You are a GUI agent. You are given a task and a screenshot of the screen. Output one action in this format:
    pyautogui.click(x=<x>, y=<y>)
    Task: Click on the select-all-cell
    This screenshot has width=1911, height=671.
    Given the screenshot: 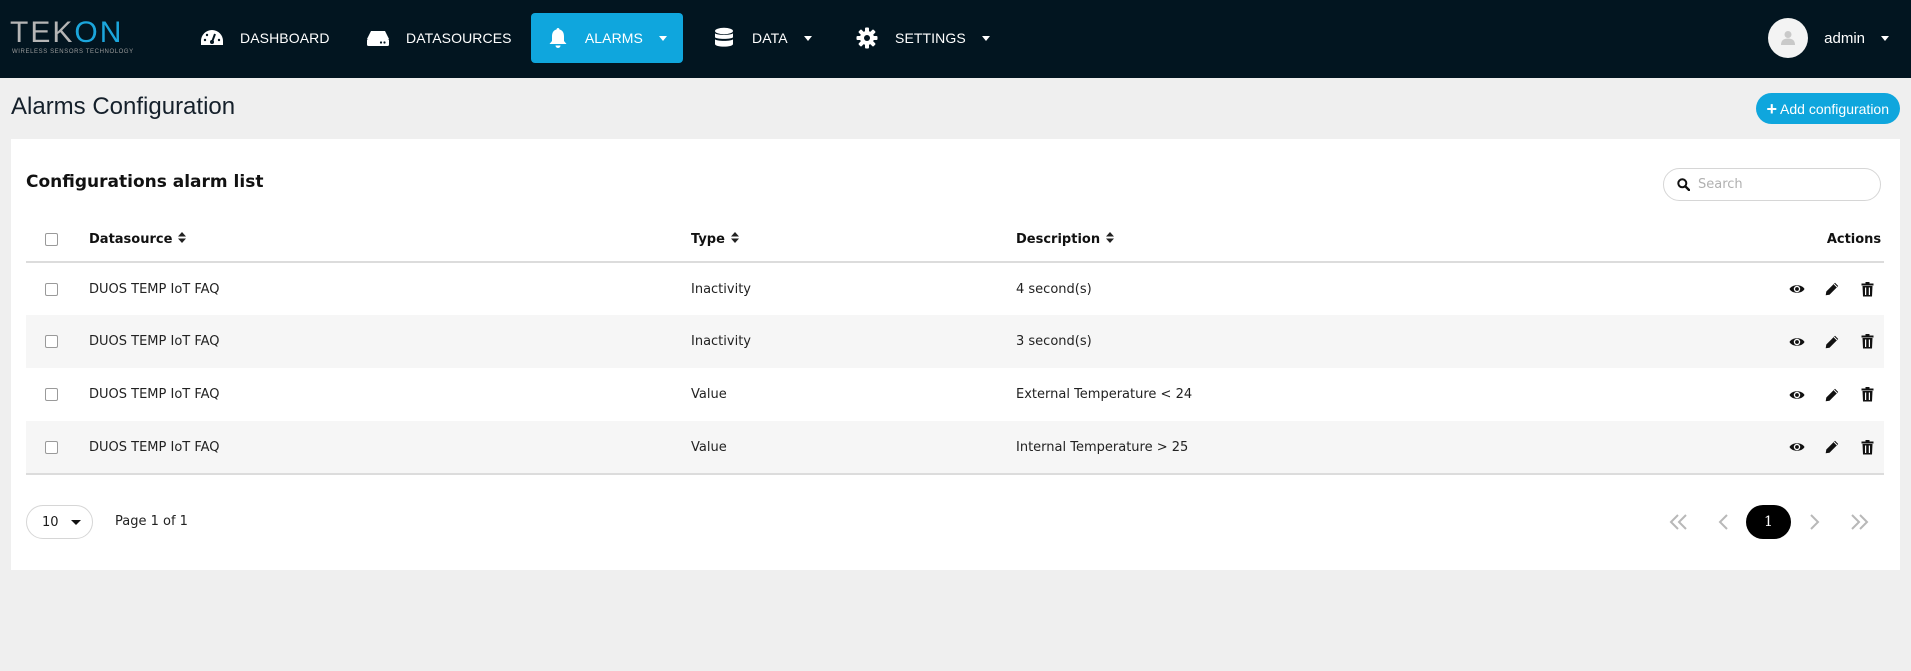 What is the action you would take?
    pyautogui.click(x=57, y=240)
    